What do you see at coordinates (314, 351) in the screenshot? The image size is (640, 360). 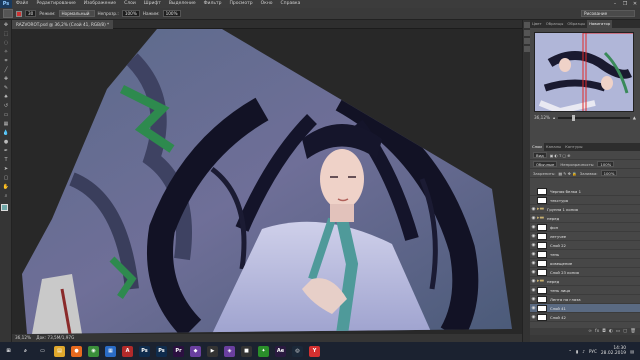 I see `taskbar-button: Y` at bounding box center [314, 351].